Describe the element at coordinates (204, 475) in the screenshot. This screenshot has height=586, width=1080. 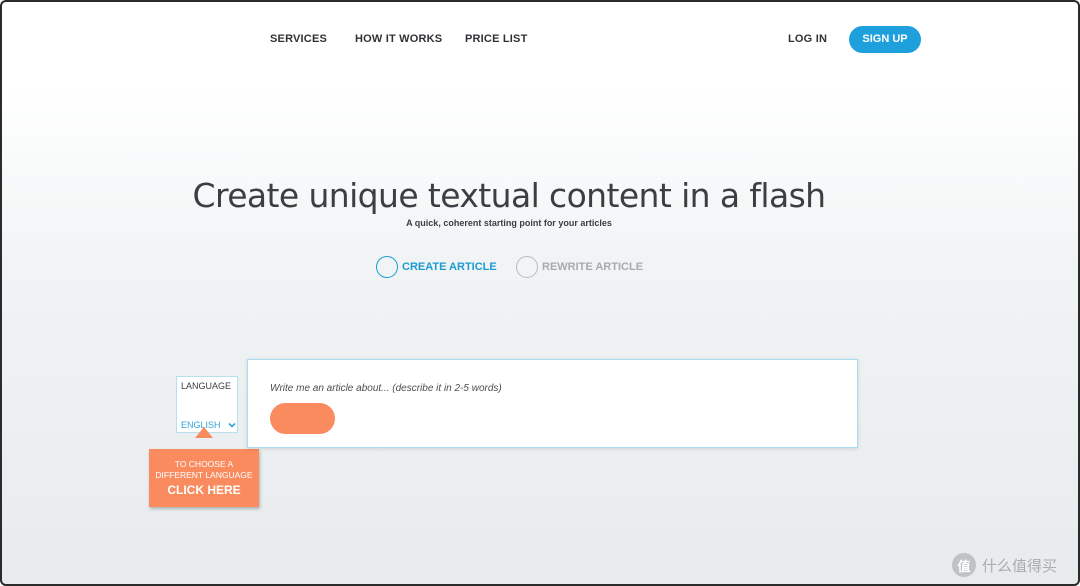
I see `tooltip-line-2: DIFFERENT LANGUAGE` at that location.